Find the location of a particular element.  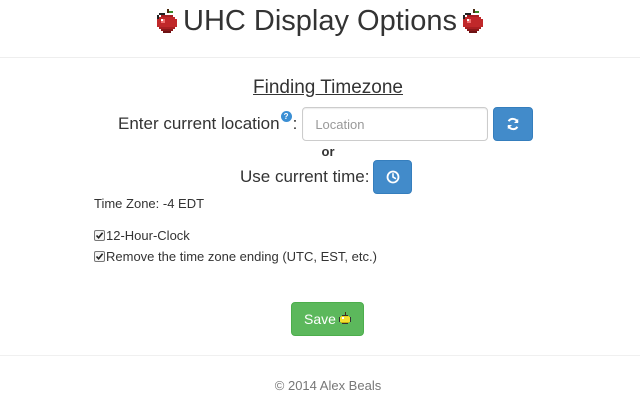

save-button: Save is located at coordinates (327, 319).